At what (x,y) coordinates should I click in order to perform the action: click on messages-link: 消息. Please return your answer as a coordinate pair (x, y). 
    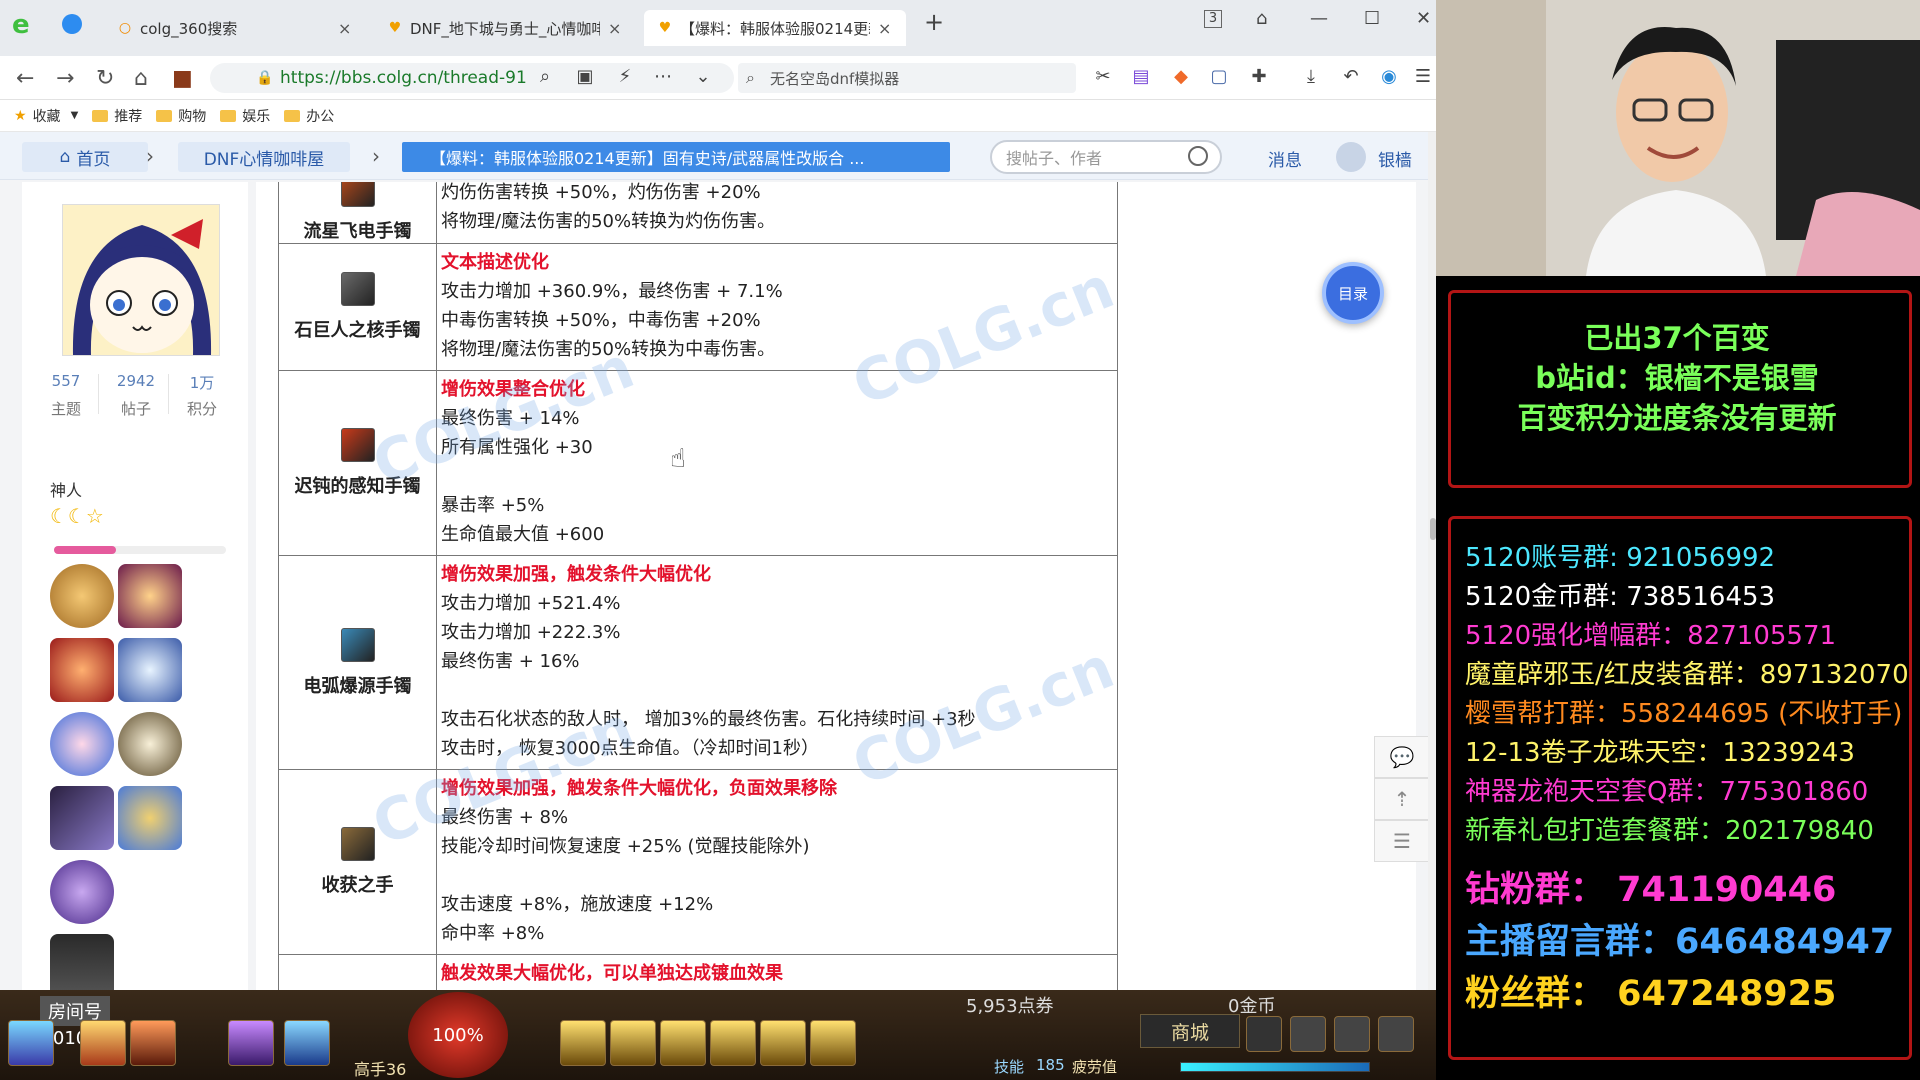
    Looking at the image, I should click on (1285, 158).